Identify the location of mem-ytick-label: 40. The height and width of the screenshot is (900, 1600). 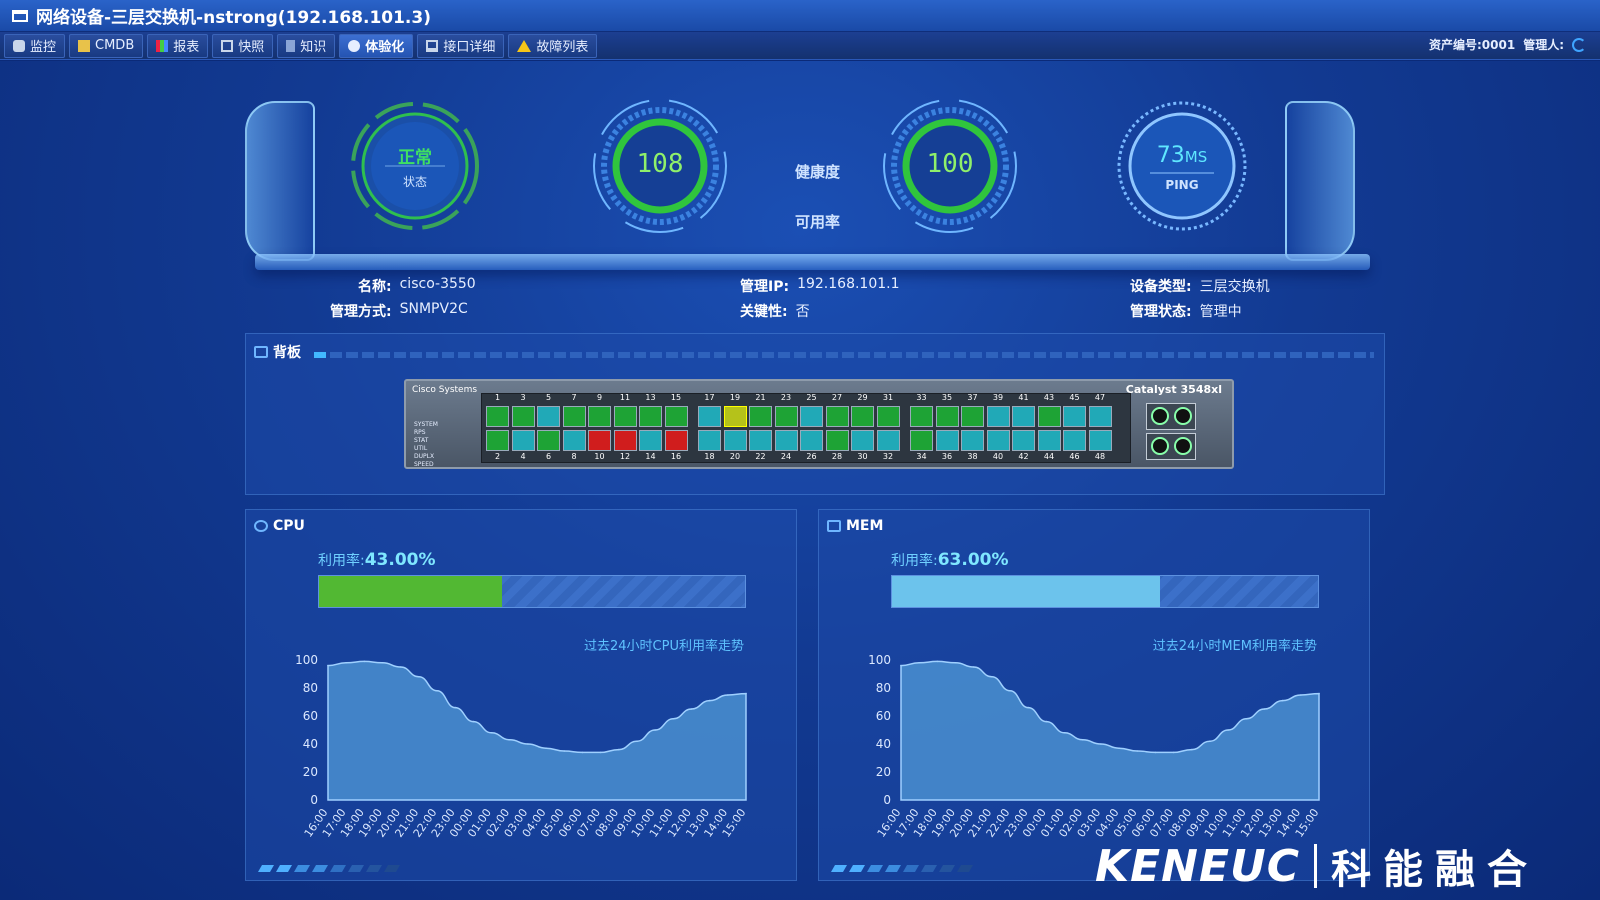
(883, 744).